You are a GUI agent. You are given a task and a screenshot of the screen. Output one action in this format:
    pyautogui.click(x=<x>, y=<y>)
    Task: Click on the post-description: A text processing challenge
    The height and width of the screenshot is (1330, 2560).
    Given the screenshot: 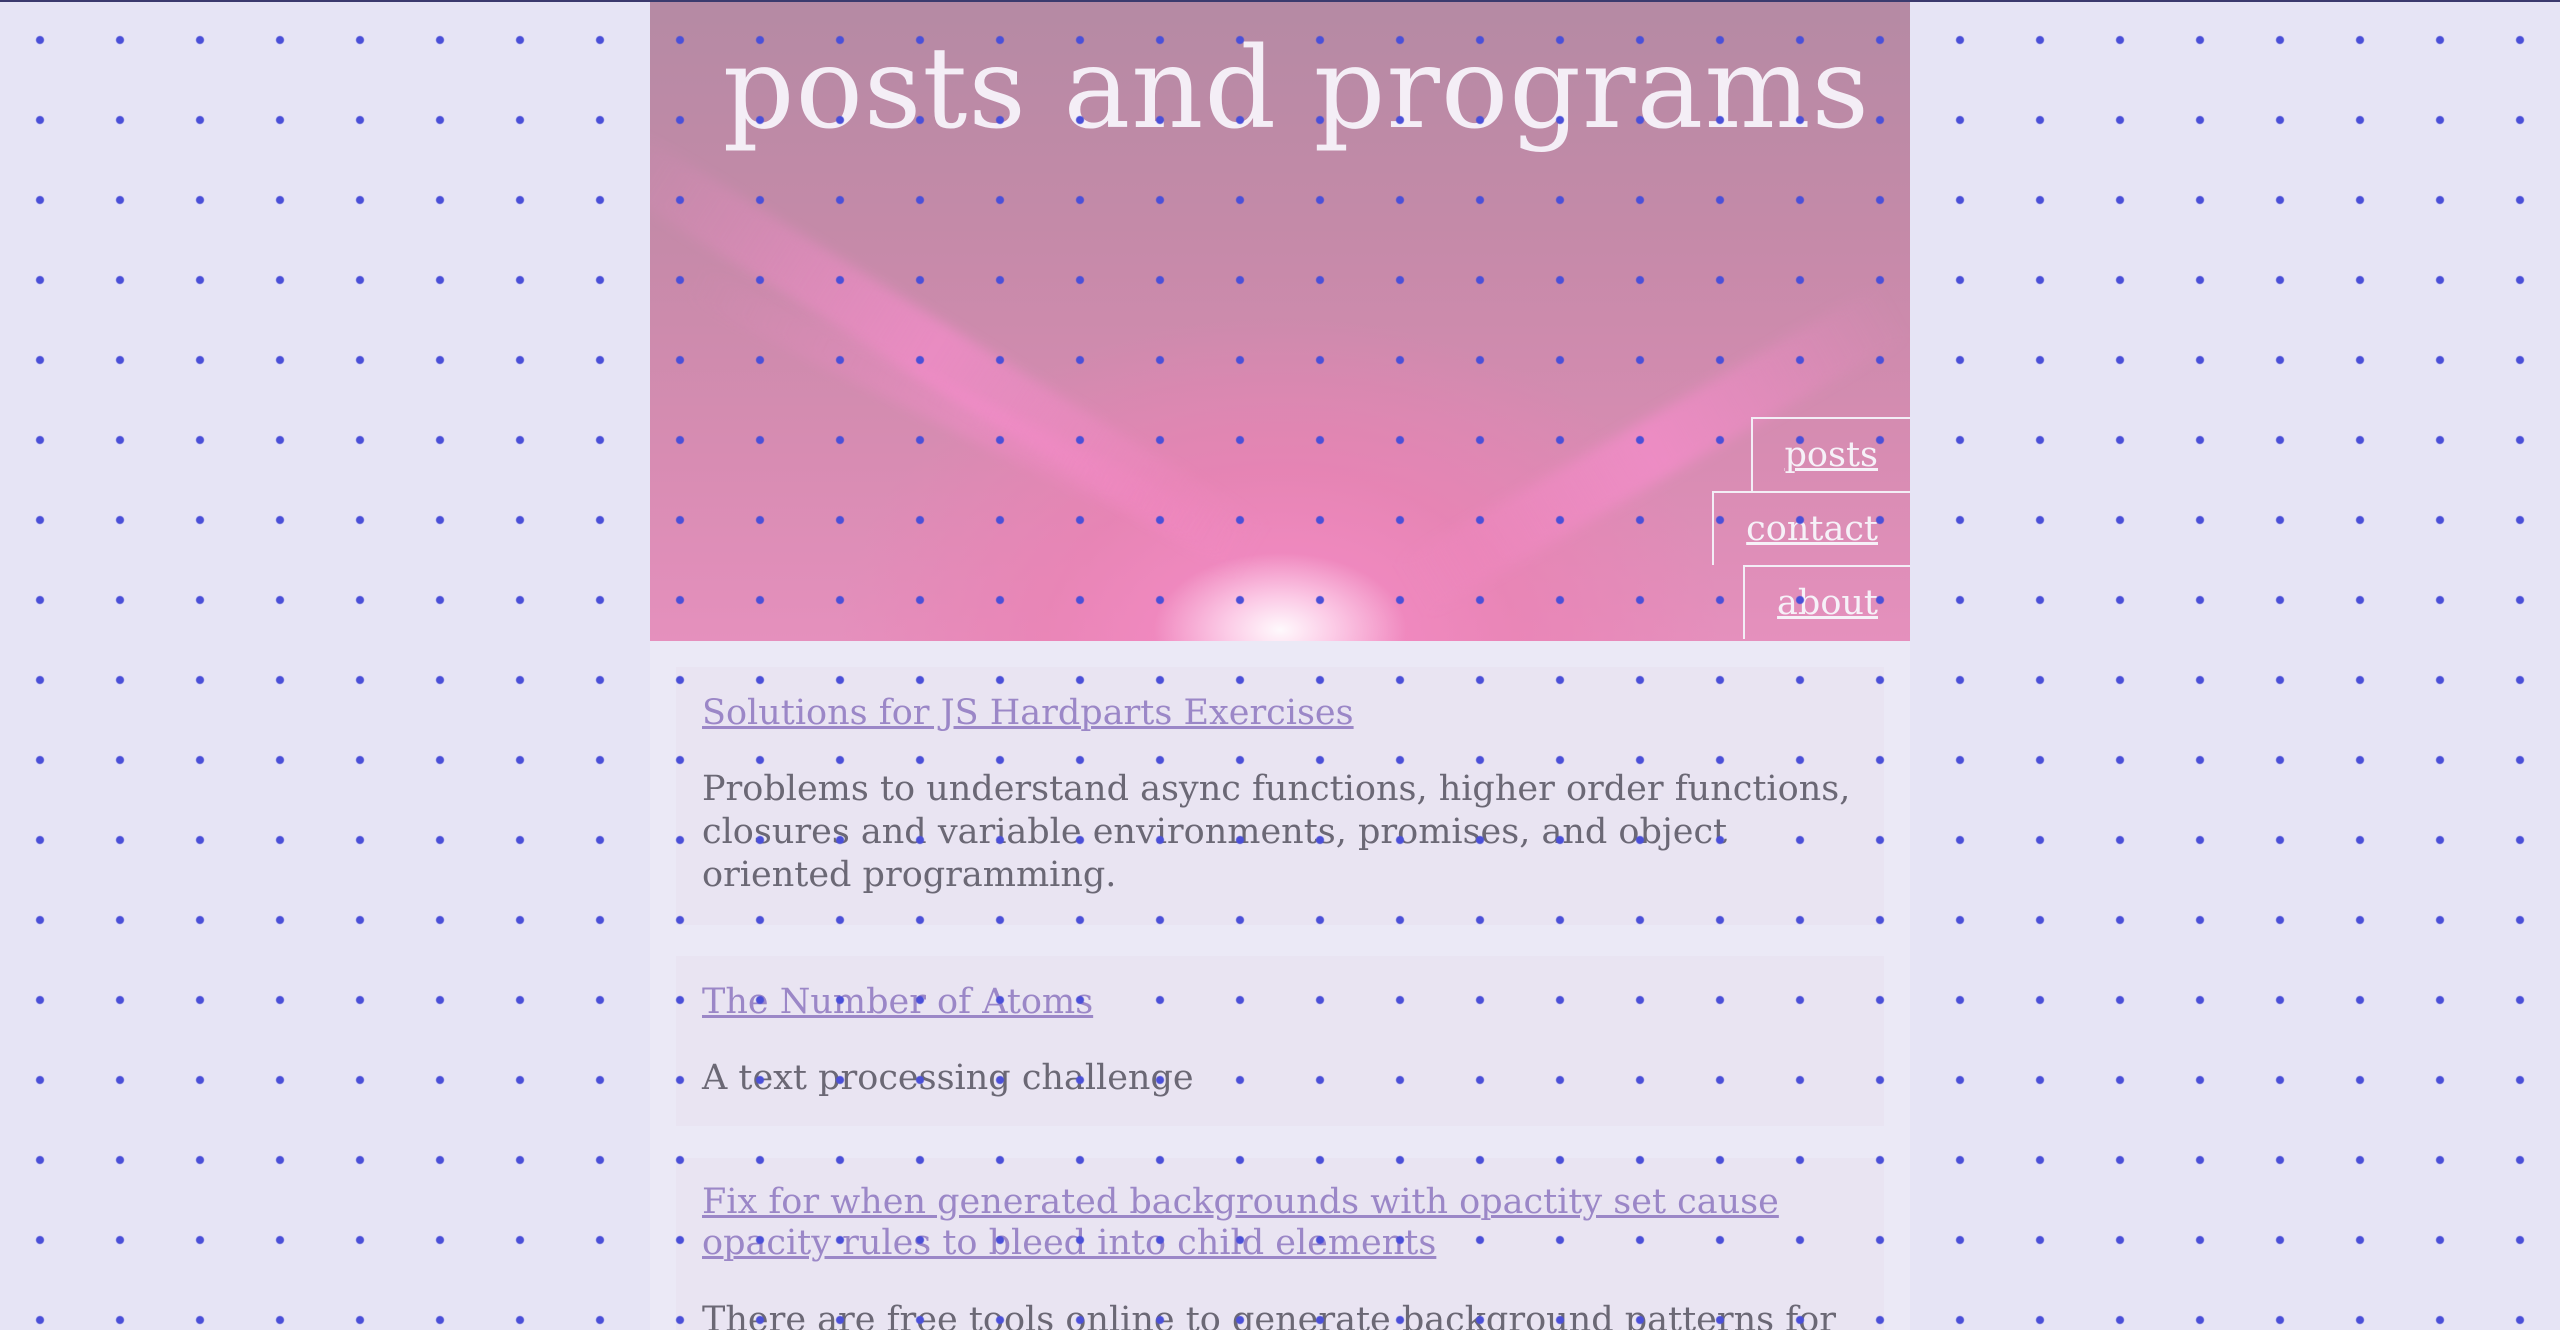 What is the action you would take?
    pyautogui.click(x=948, y=1078)
    